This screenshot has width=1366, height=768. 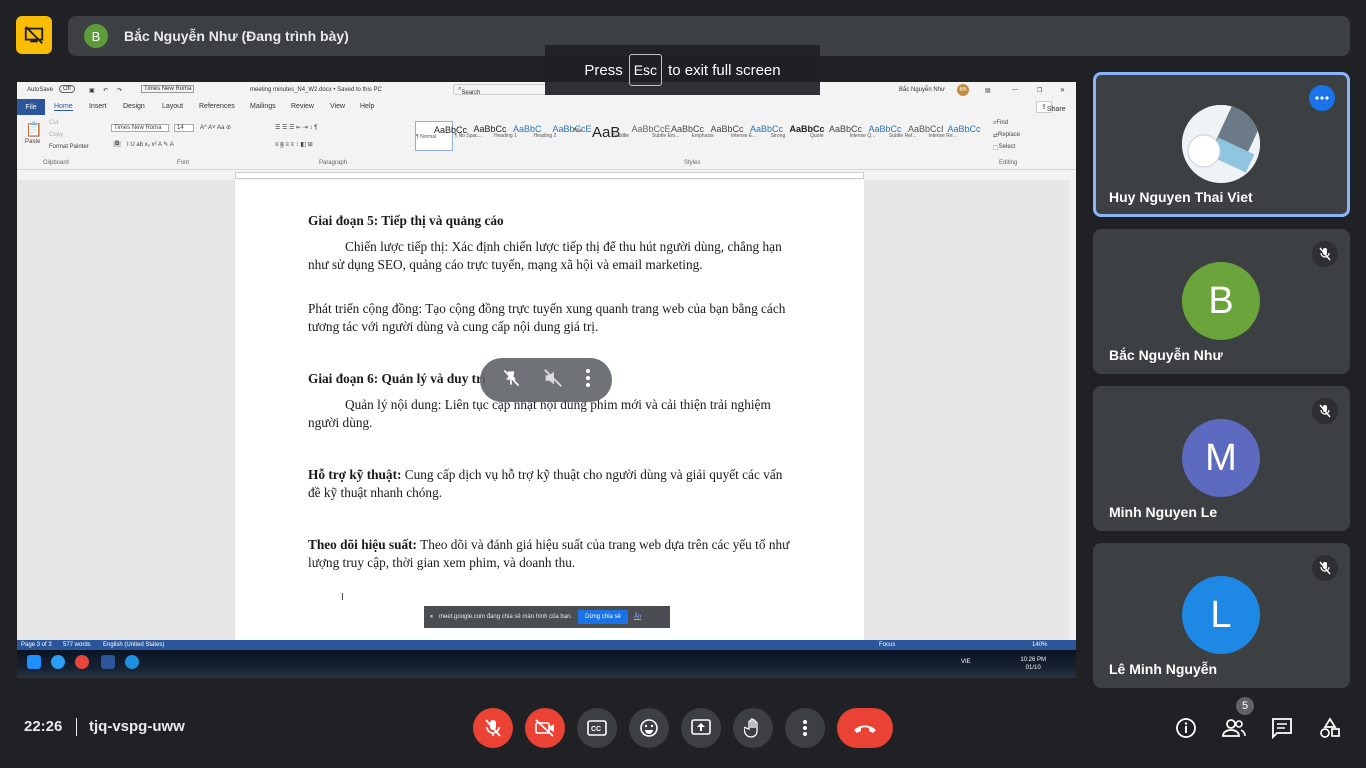 What do you see at coordinates (63, 107) in the screenshot?
I see `tab-home: Home` at bounding box center [63, 107].